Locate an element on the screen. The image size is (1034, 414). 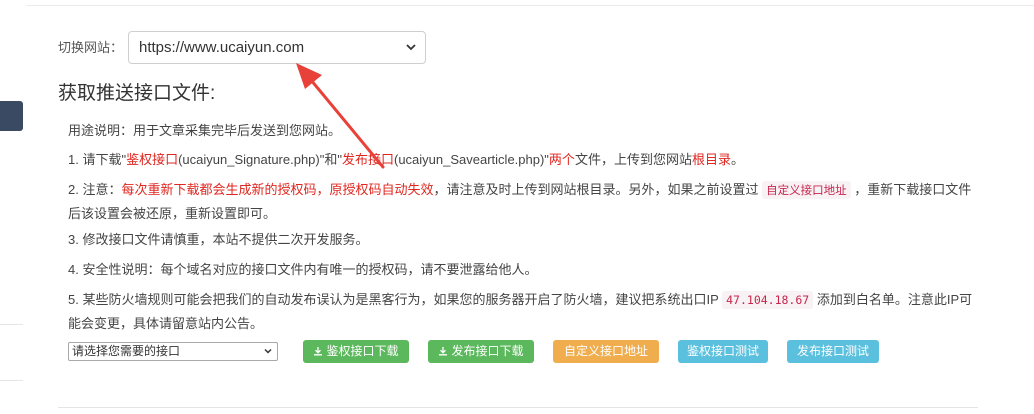
step-3: 3. 修改接口文件请慎重，本站不提供二次开发服务。 is located at coordinates (218, 239).